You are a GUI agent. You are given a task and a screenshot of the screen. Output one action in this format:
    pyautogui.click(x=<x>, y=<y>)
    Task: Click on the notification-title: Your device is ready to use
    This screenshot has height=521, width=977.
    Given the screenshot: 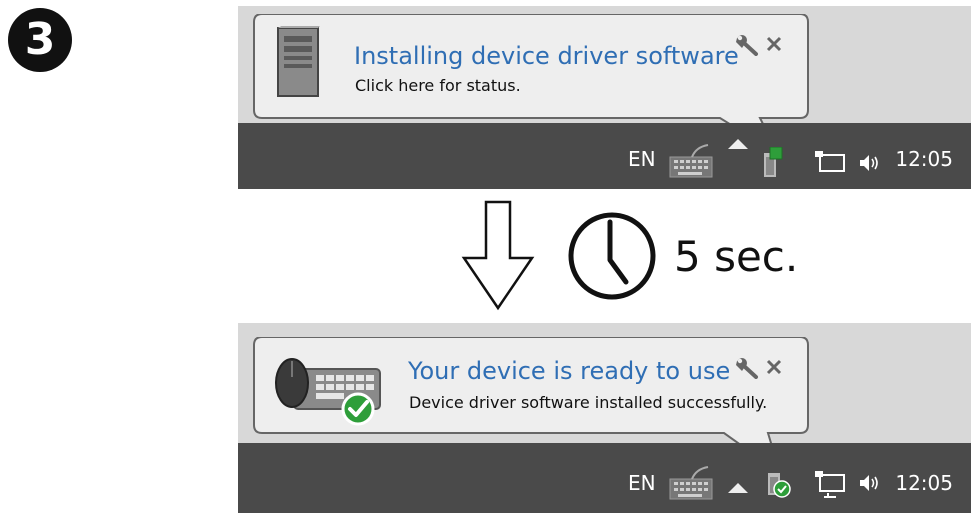 What is the action you would take?
    pyautogui.click(x=569, y=371)
    